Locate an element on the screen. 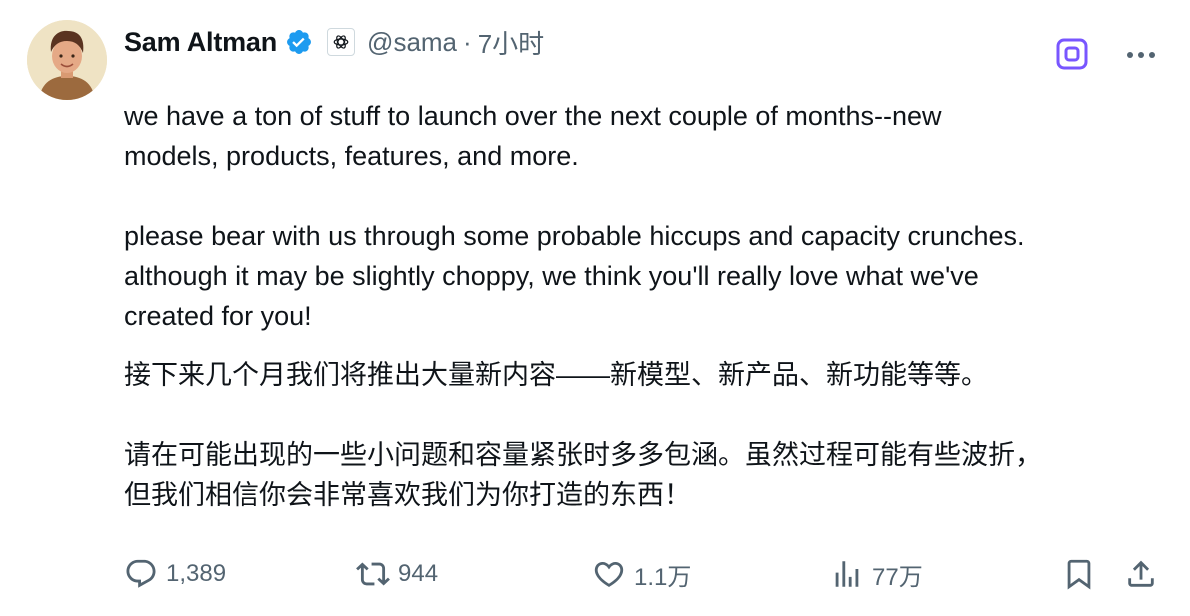 The image size is (1190, 616). views-button: 77万 is located at coordinates (876, 574).